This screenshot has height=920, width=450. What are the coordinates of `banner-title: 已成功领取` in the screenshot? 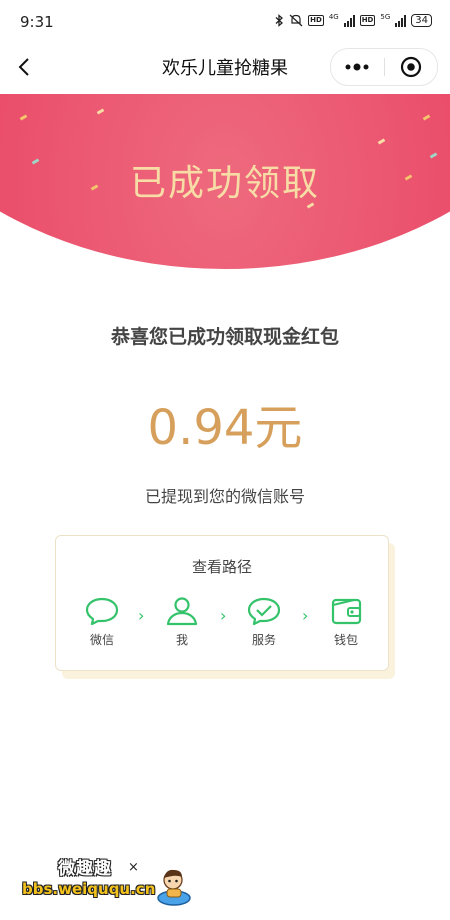 It's located at (224, 183).